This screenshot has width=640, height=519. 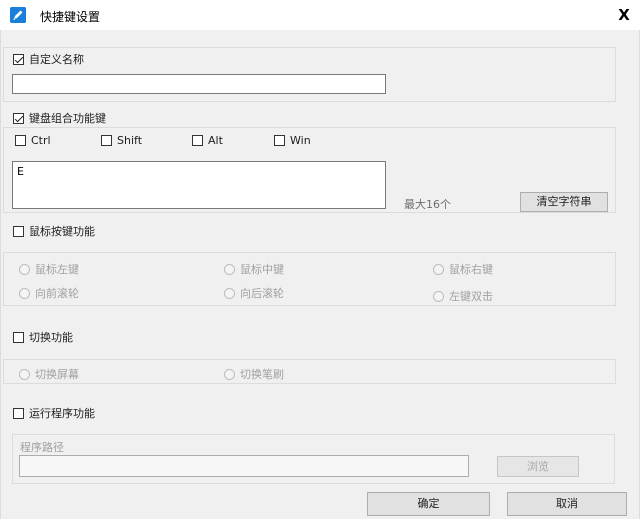 I want to click on mouse-right-radio: 鼠标右键, so click(x=463, y=269).